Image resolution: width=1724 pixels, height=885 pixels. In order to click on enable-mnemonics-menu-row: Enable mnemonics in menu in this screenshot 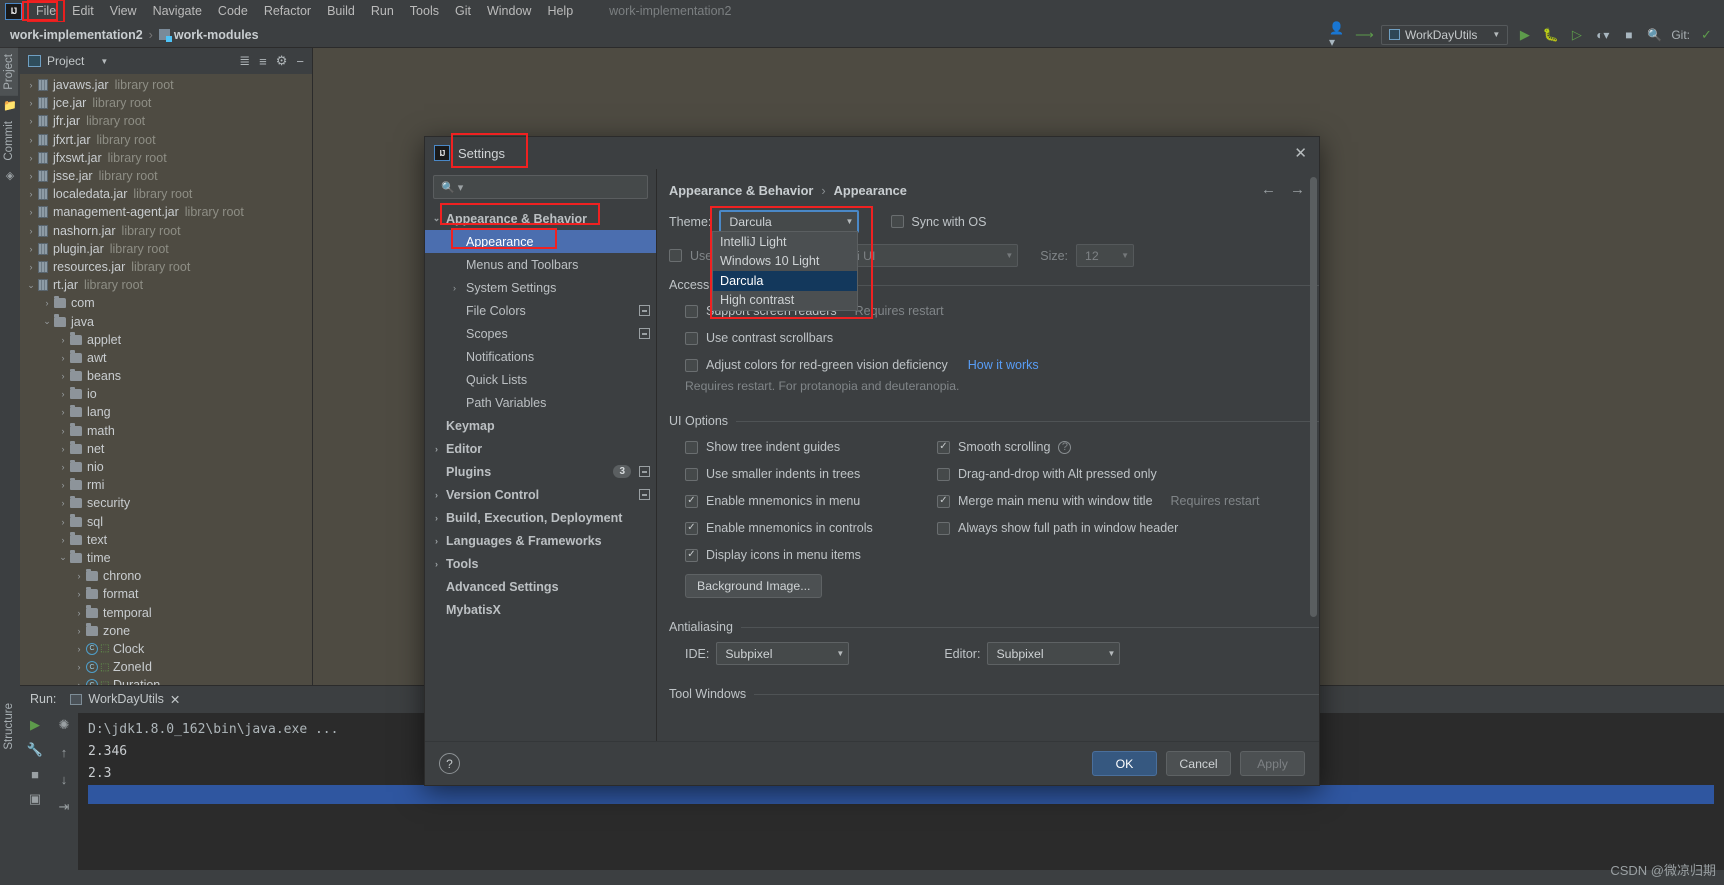, I will do `click(809, 501)`.